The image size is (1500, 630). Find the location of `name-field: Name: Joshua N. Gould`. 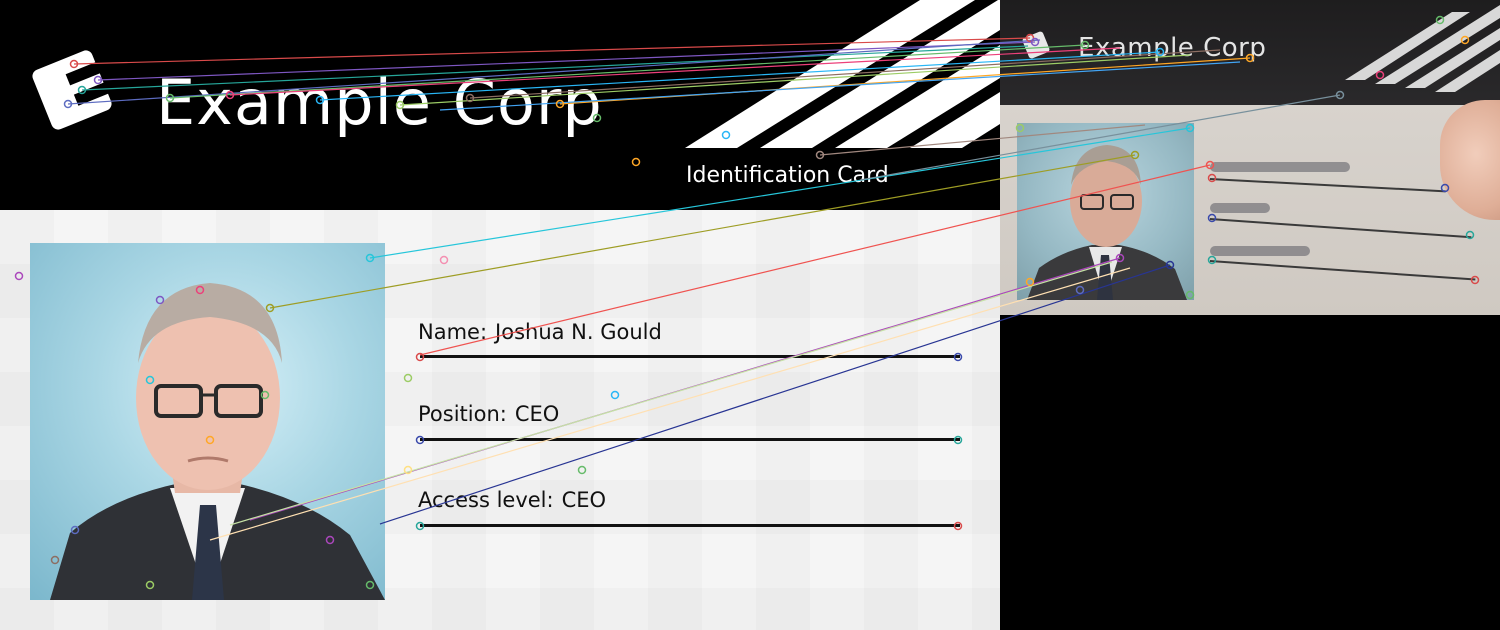

name-field: Name: Joshua N. Gould is located at coordinates (689, 338).